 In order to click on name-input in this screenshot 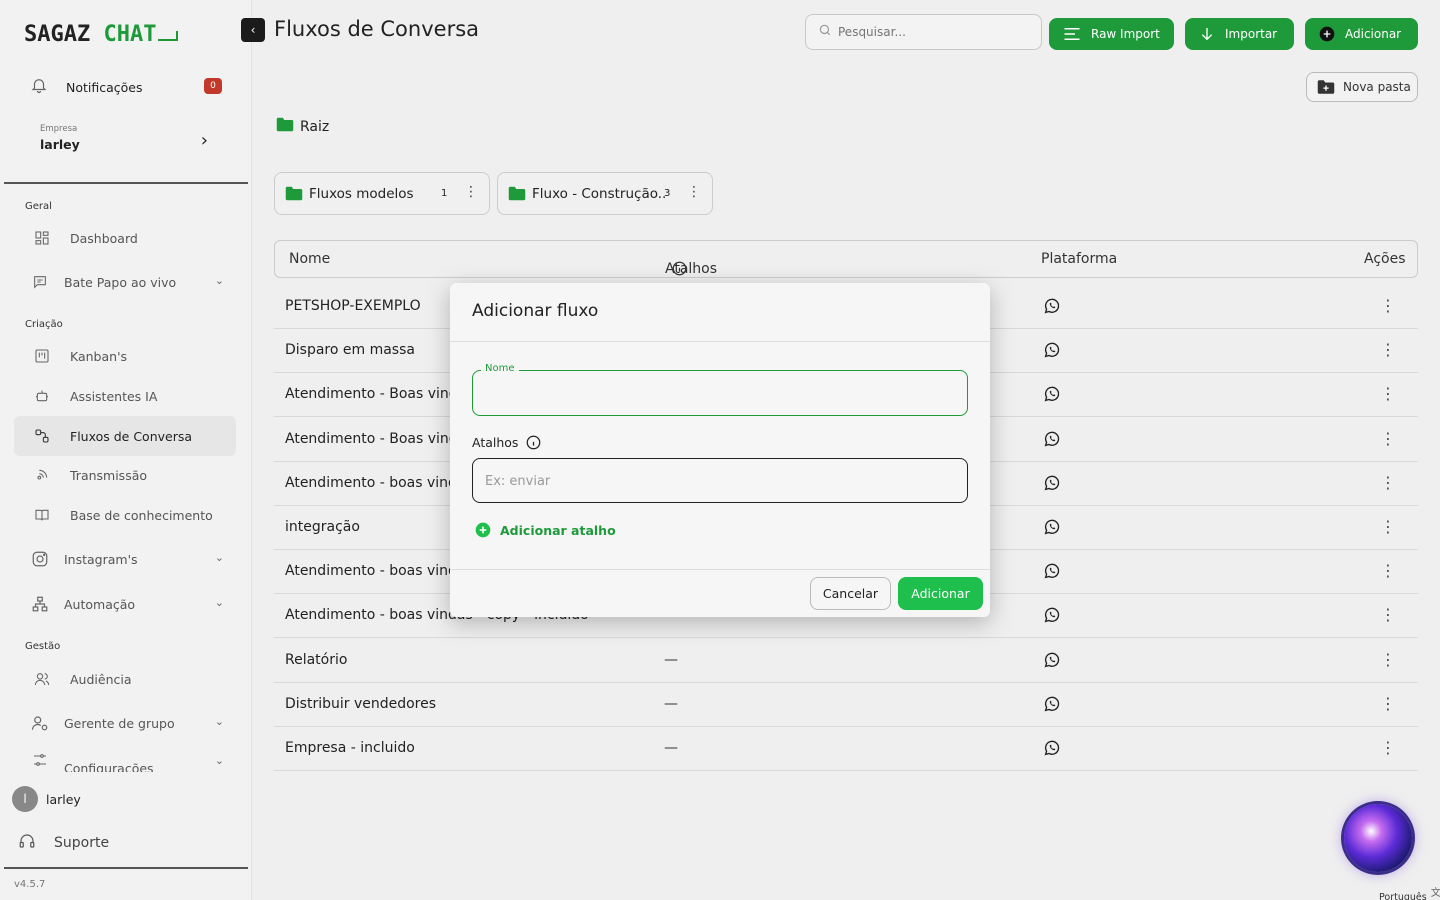, I will do `click(720, 393)`.